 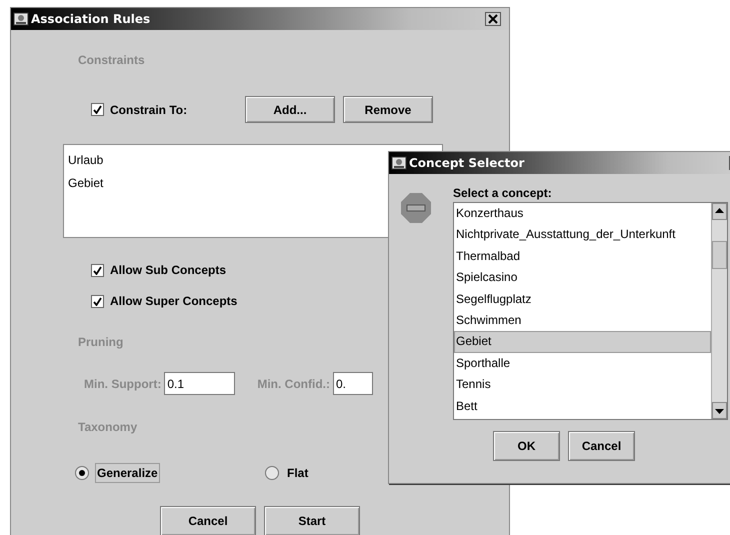 I want to click on radio-label: Generalize, so click(x=127, y=473).